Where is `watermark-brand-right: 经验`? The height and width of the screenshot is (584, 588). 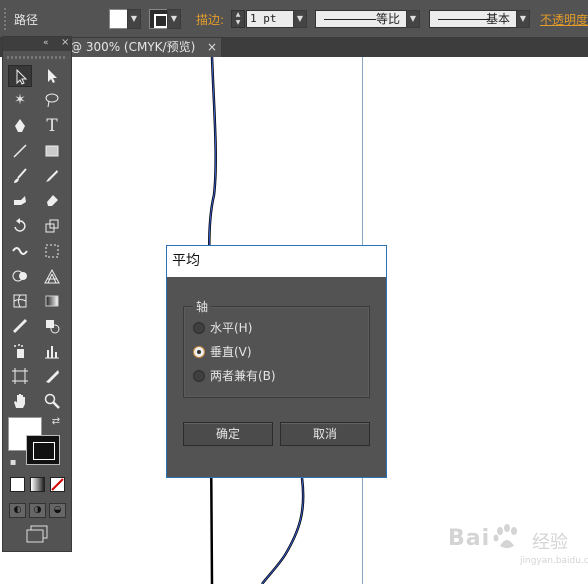 watermark-brand-right: 经验 is located at coordinates (550, 542).